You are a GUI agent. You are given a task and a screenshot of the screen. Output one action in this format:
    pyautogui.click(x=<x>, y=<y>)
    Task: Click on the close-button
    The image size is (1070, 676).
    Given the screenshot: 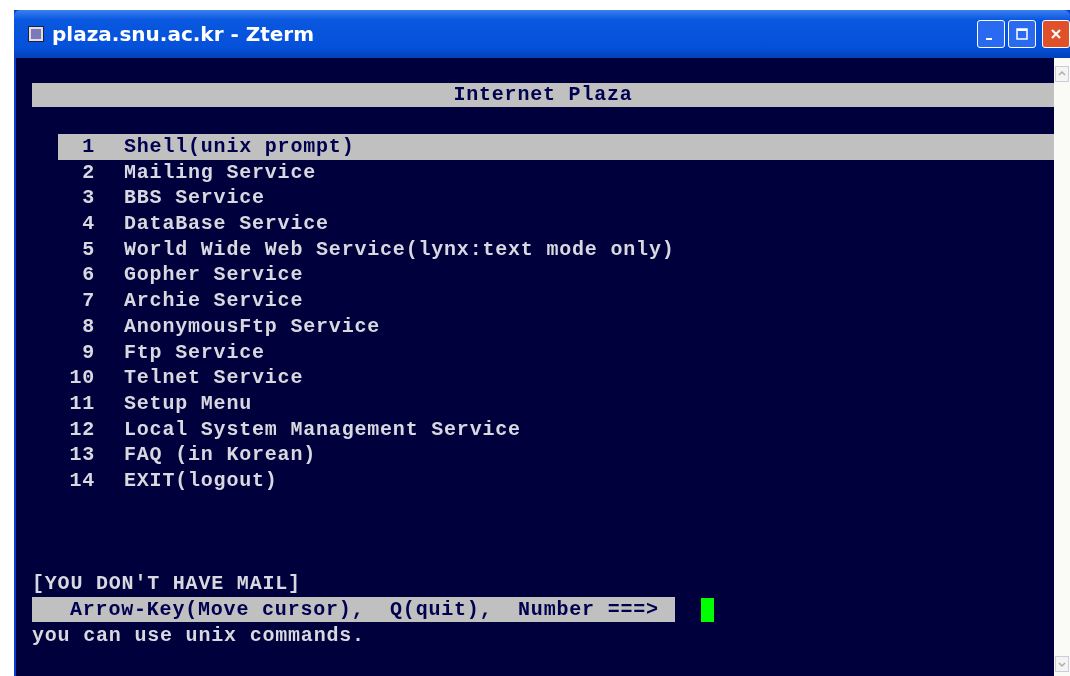 What is the action you would take?
    pyautogui.click(x=1056, y=34)
    